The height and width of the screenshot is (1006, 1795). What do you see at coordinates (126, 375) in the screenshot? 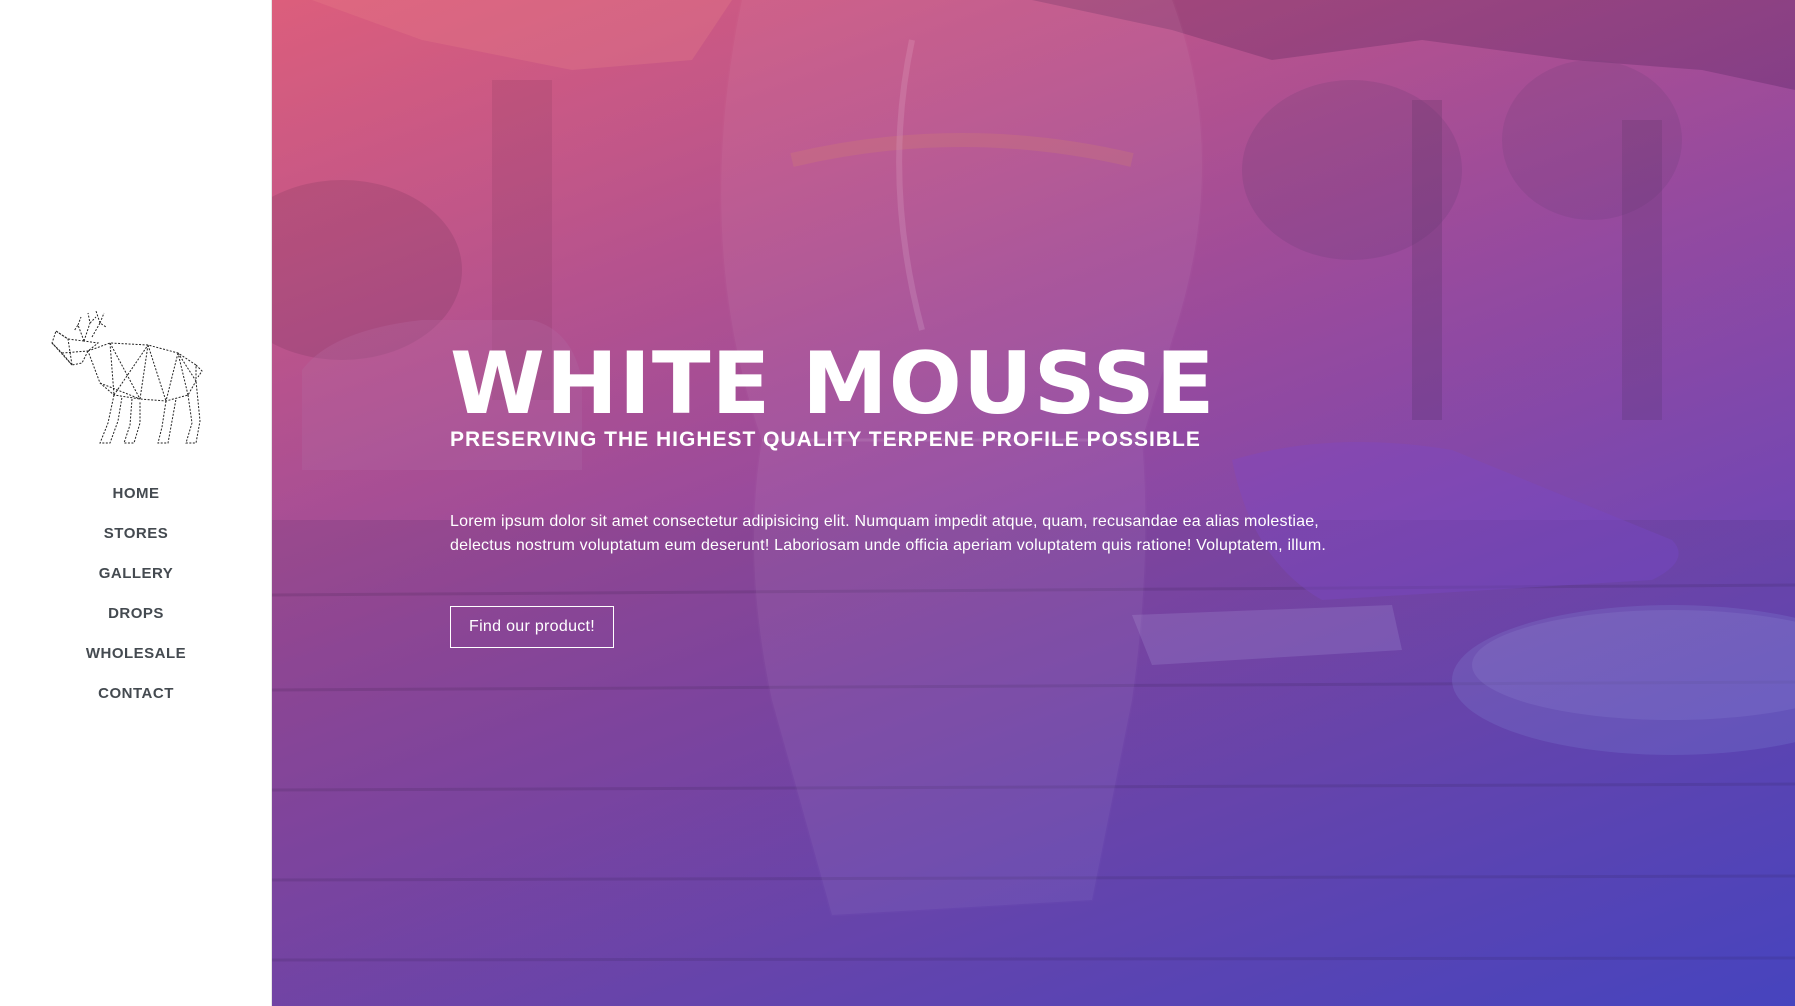
I see `moose-icon` at bounding box center [126, 375].